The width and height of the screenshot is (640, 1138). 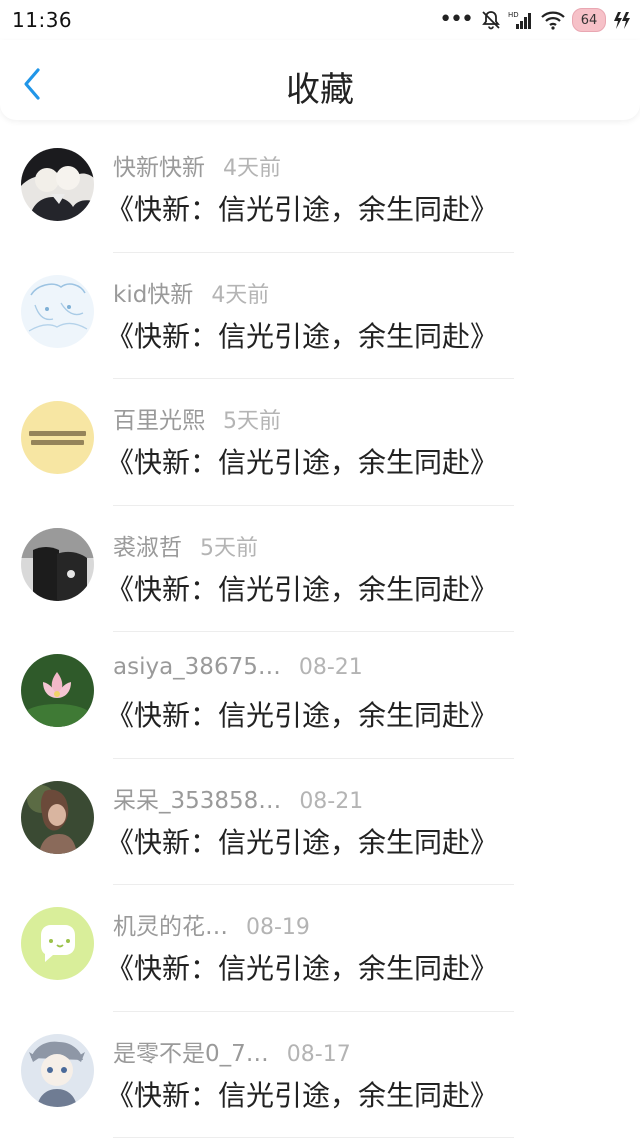 What do you see at coordinates (456, 19) in the screenshot?
I see `more-dots-icon: •••` at bounding box center [456, 19].